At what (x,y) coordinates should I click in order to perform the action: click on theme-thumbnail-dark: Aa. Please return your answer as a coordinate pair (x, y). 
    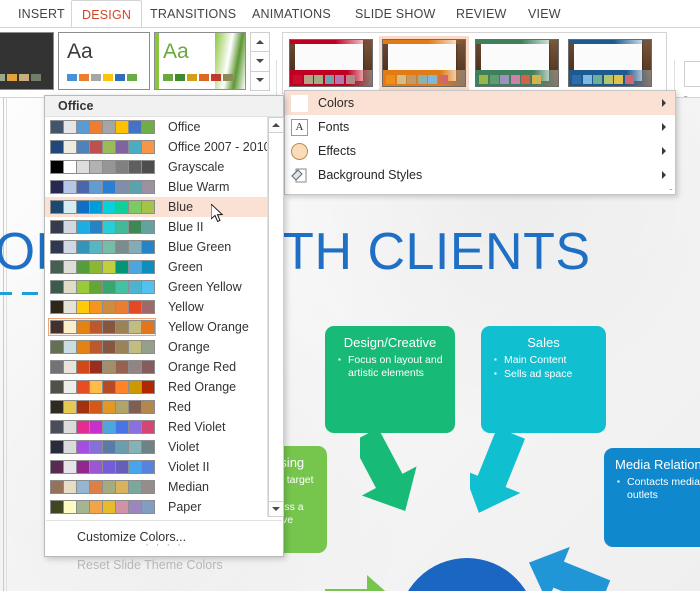
    Looking at the image, I should click on (27, 61).